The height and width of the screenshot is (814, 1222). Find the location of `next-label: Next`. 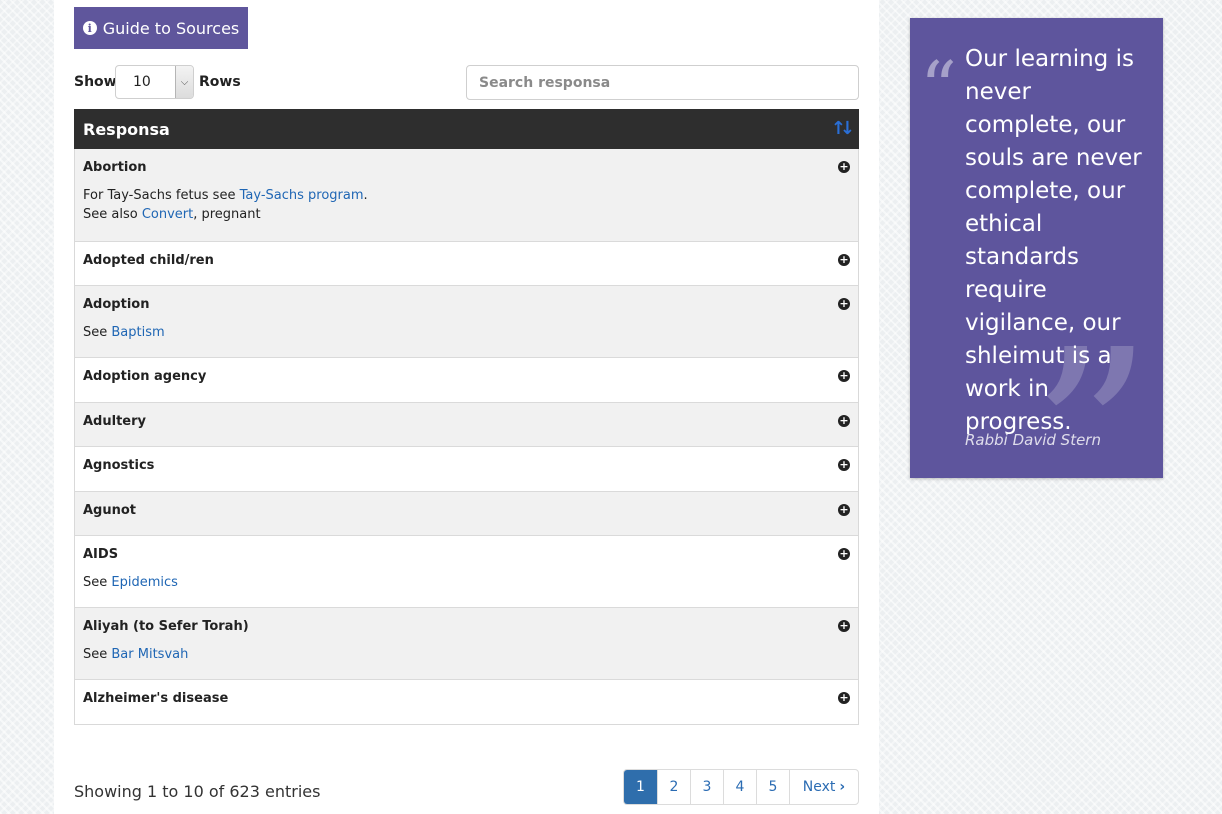

next-label: Next is located at coordinates (819, 787).